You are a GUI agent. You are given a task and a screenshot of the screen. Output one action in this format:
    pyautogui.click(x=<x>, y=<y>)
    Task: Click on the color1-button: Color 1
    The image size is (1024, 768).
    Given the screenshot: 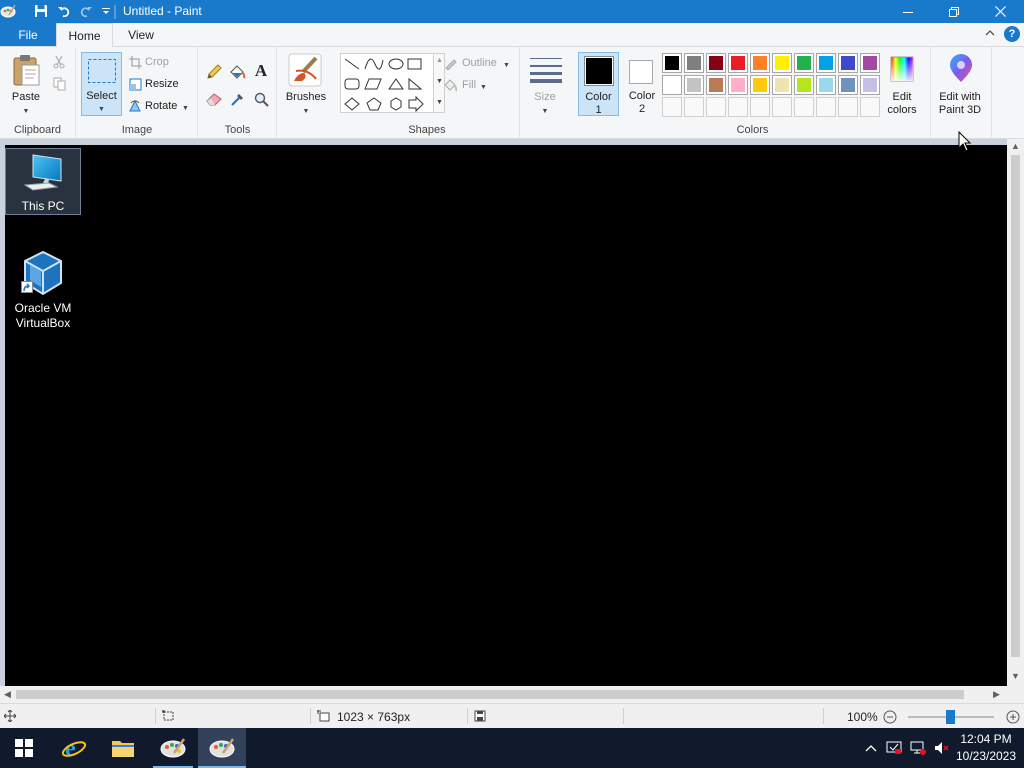 What is the action you would take?
    pyautogui.click(x=598, y=84)
    